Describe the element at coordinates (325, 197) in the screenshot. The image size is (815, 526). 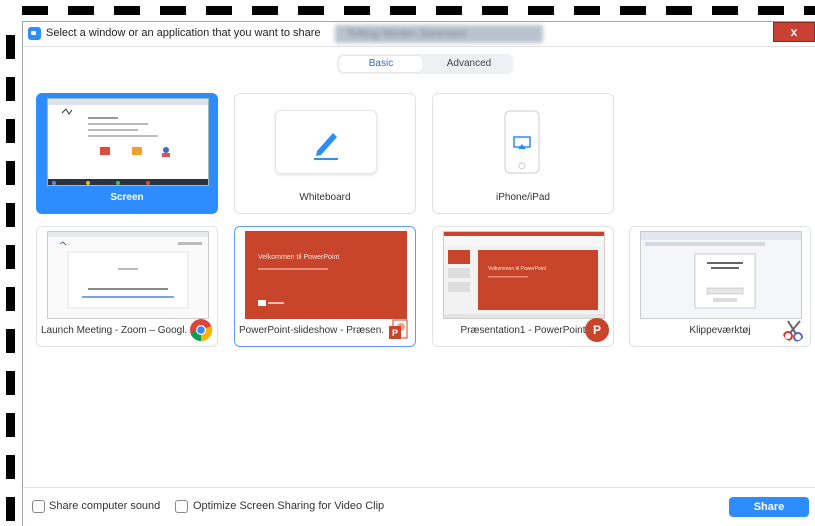
I see `card-label: Whiteboard` at that location.